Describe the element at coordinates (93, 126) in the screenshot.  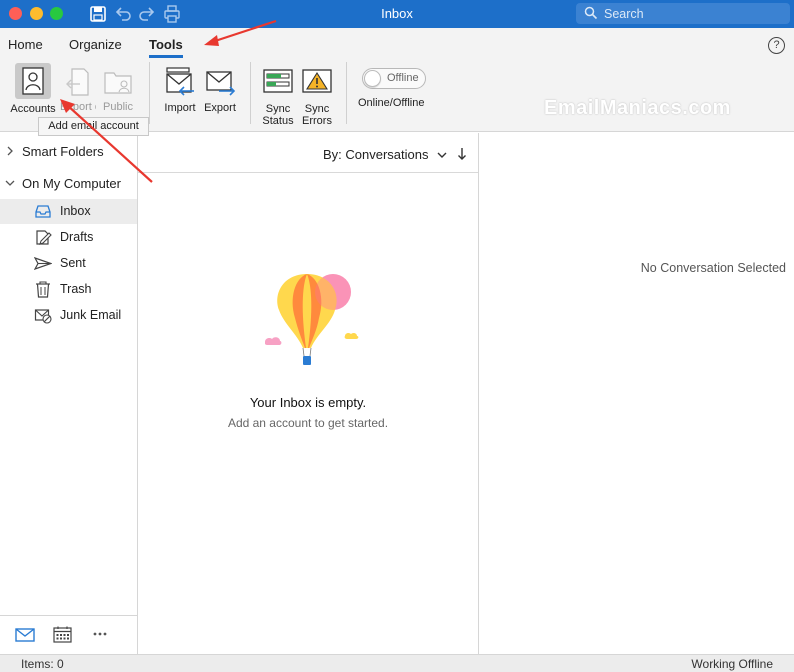
I see `tooltip: Add email account` at that location.